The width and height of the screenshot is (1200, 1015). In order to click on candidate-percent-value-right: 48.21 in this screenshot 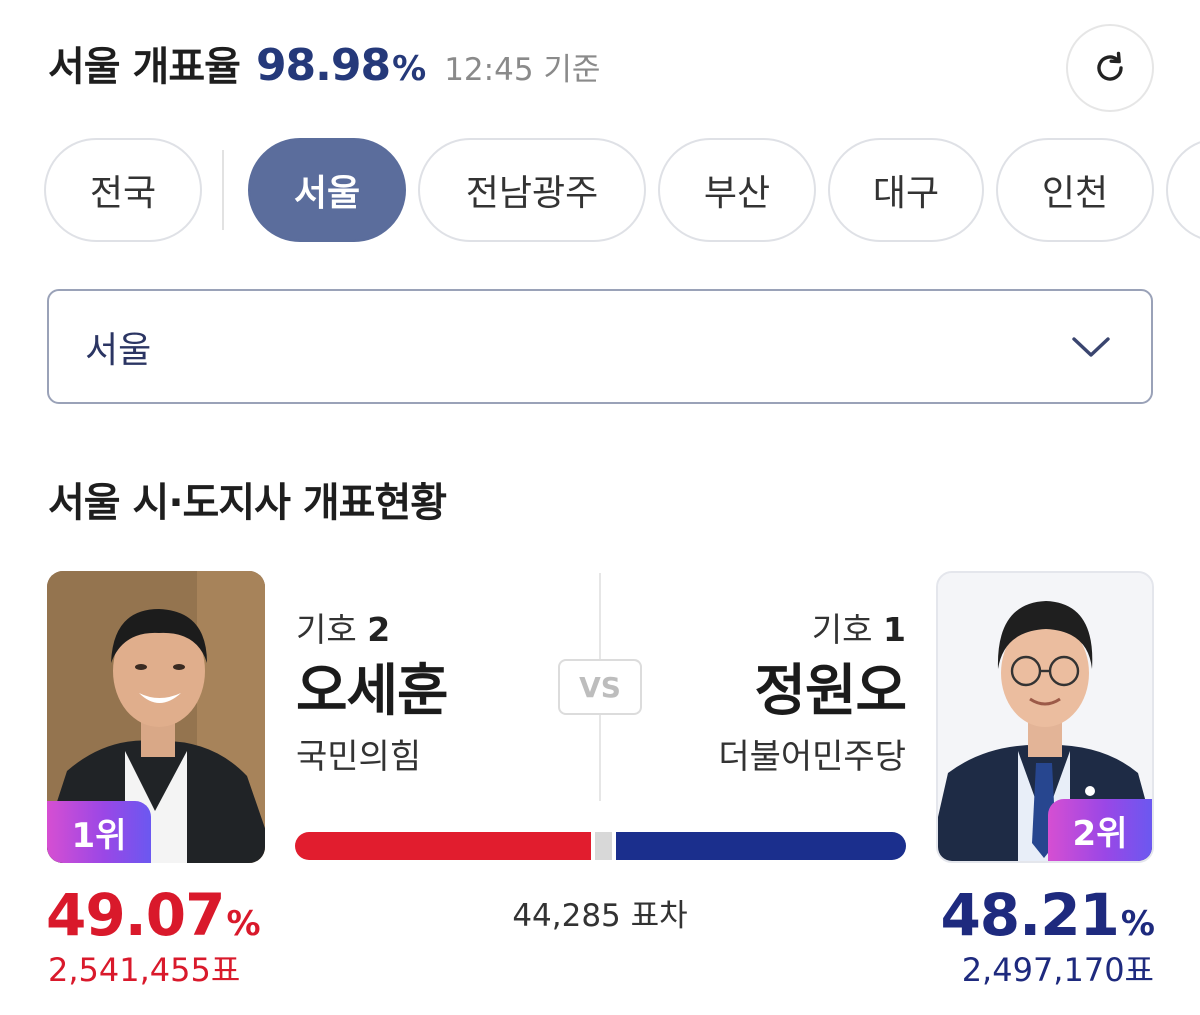, I will do `click(1029, 915)`.